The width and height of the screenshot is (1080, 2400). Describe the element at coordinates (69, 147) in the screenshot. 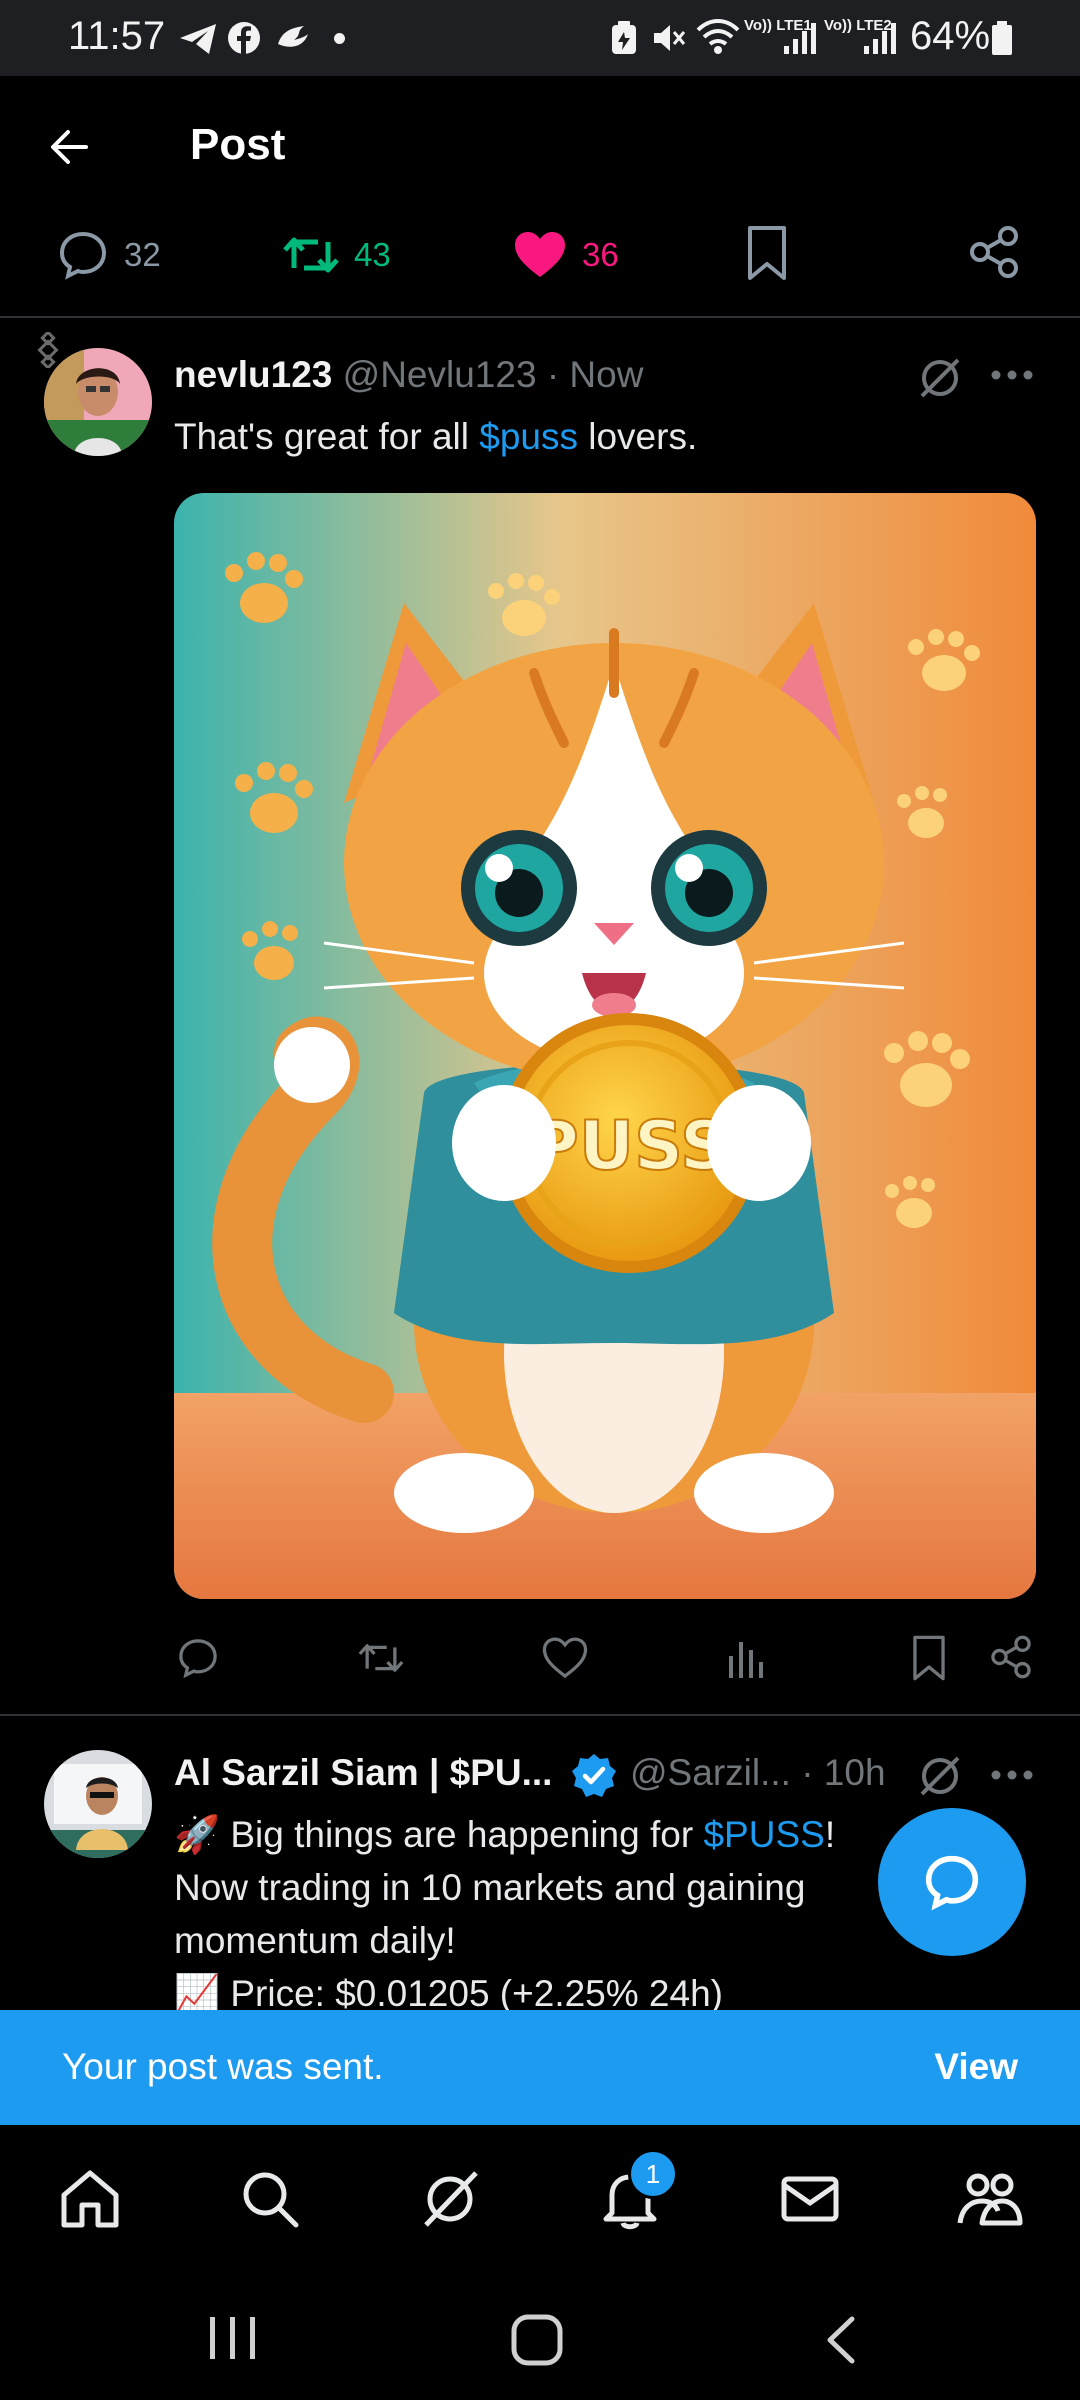

I see `back-arrow-icon` at that location.